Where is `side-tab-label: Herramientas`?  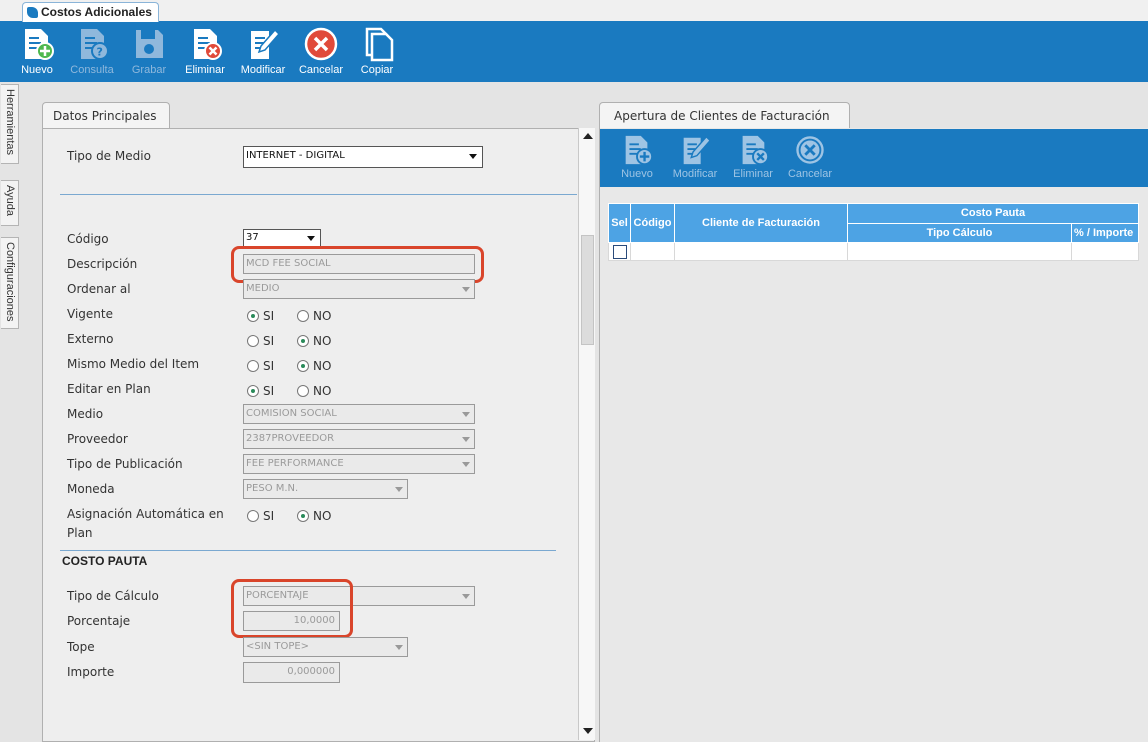
side-tab-label: Herramientas is located at coordinates (10, 122).